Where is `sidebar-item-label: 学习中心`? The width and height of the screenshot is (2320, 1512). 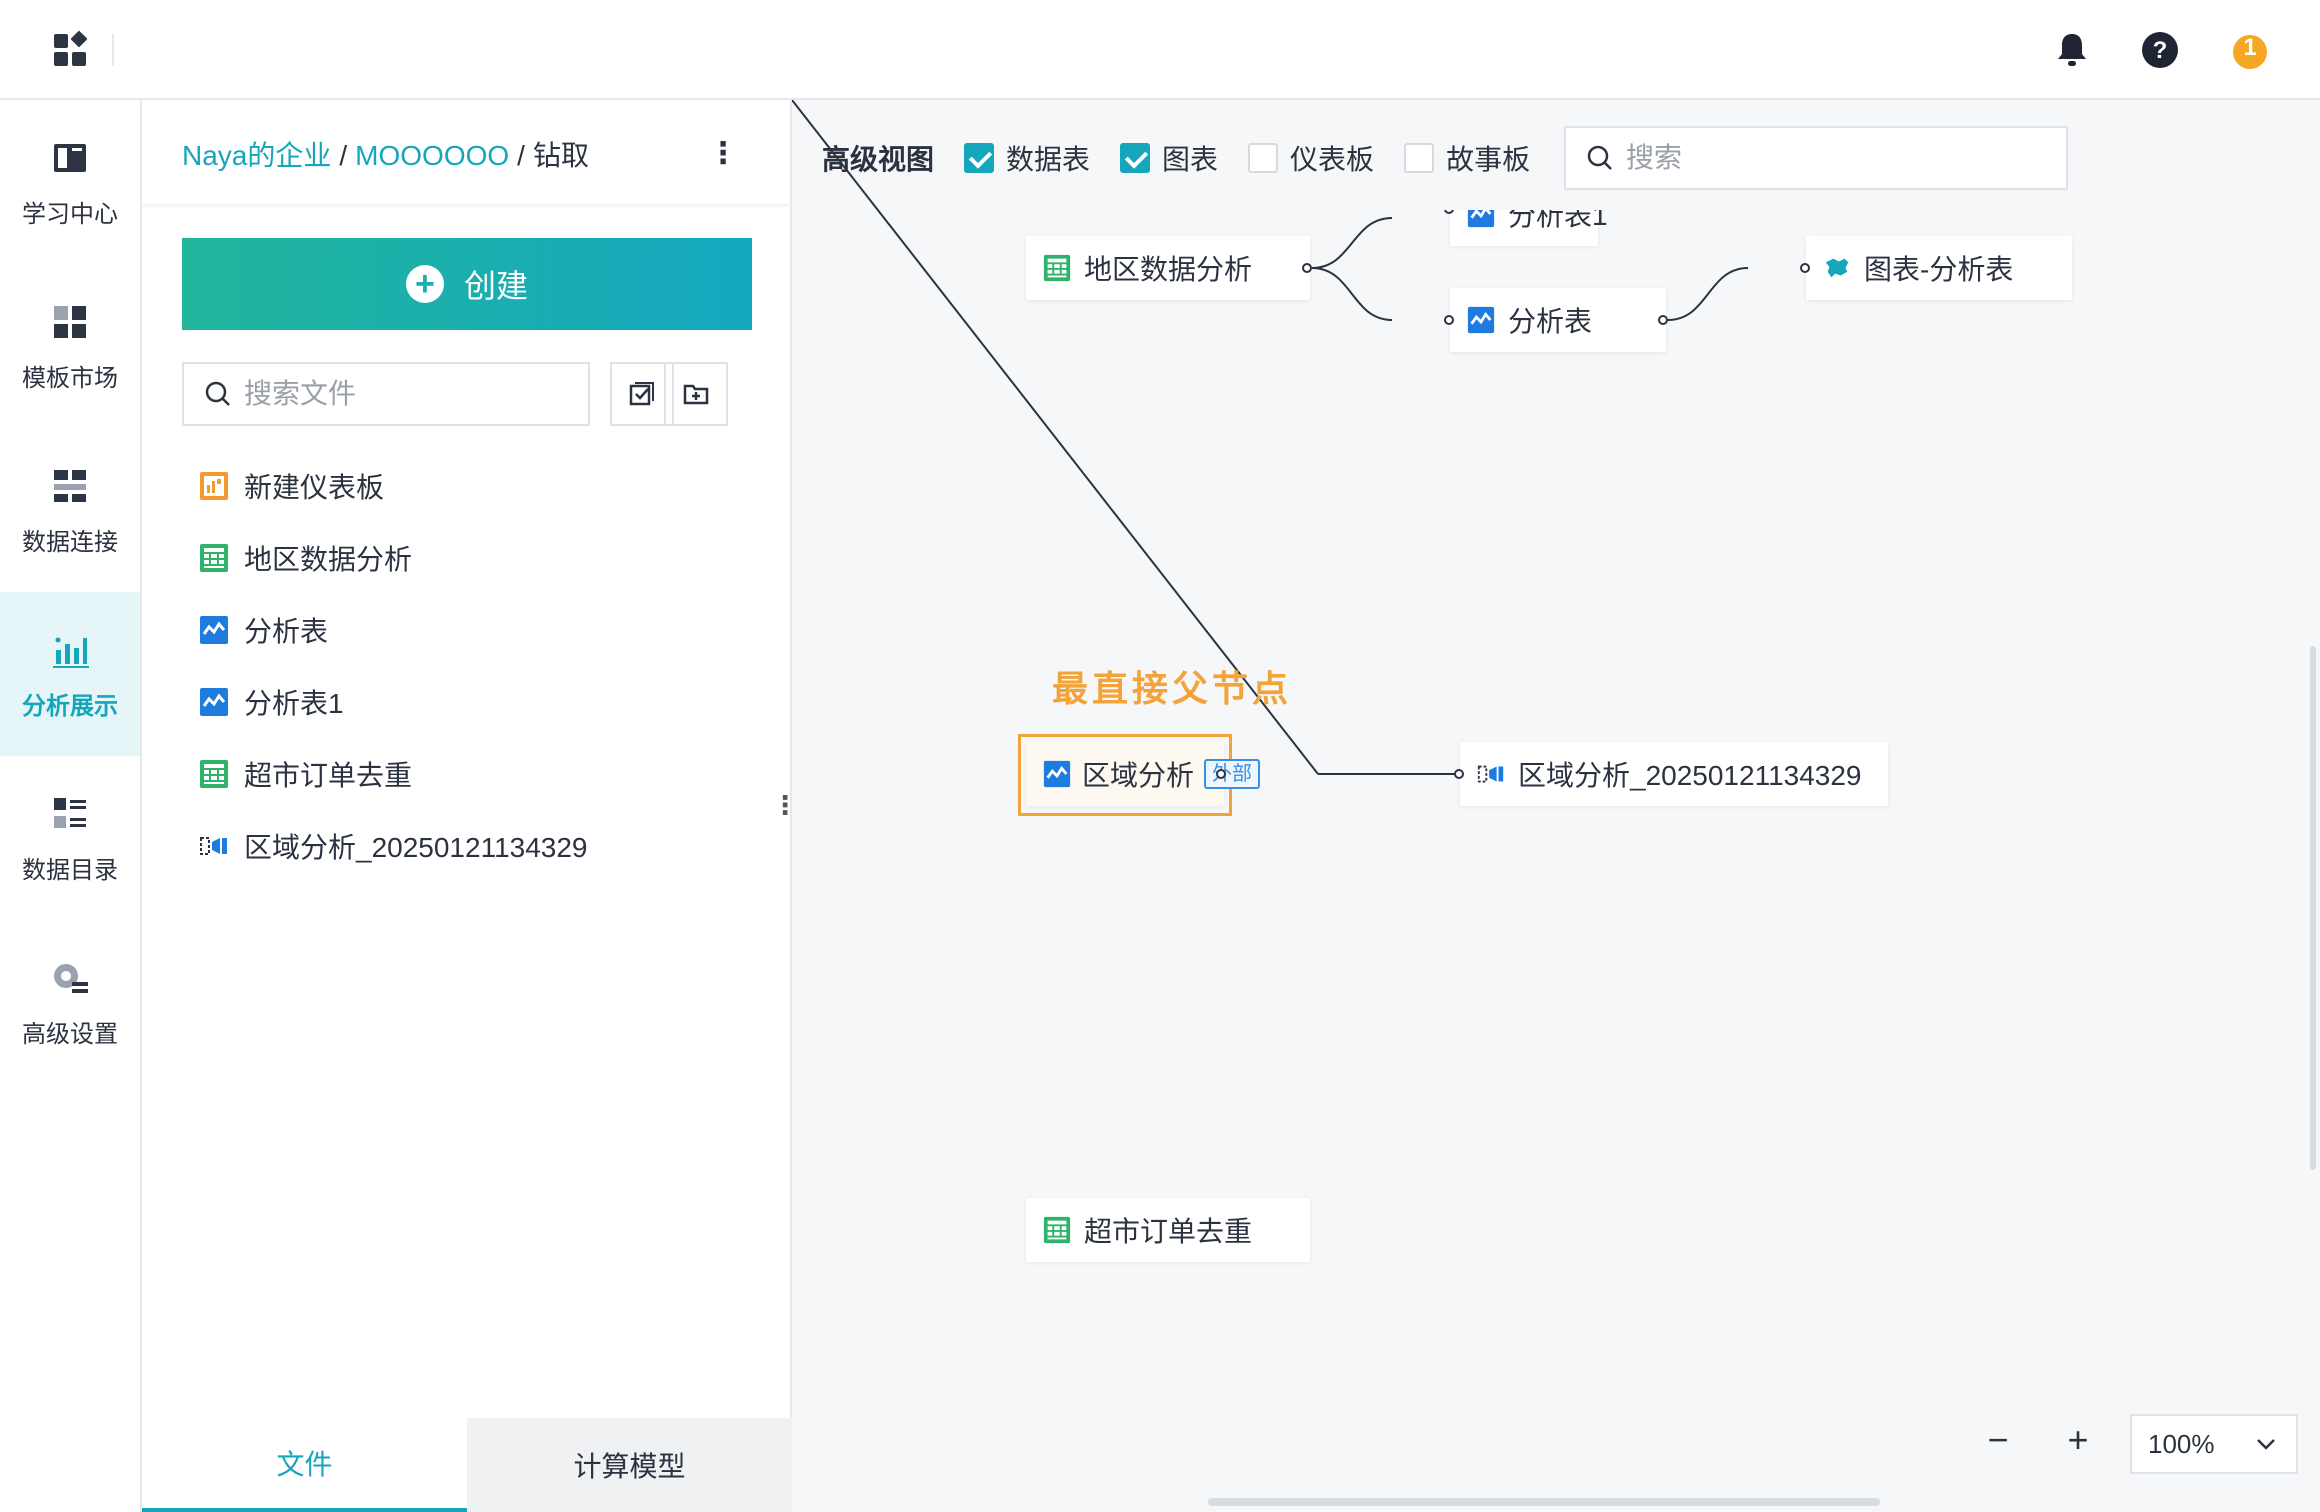
sidebar-item-label: 学习中心 is located at coordinates (70, 214).